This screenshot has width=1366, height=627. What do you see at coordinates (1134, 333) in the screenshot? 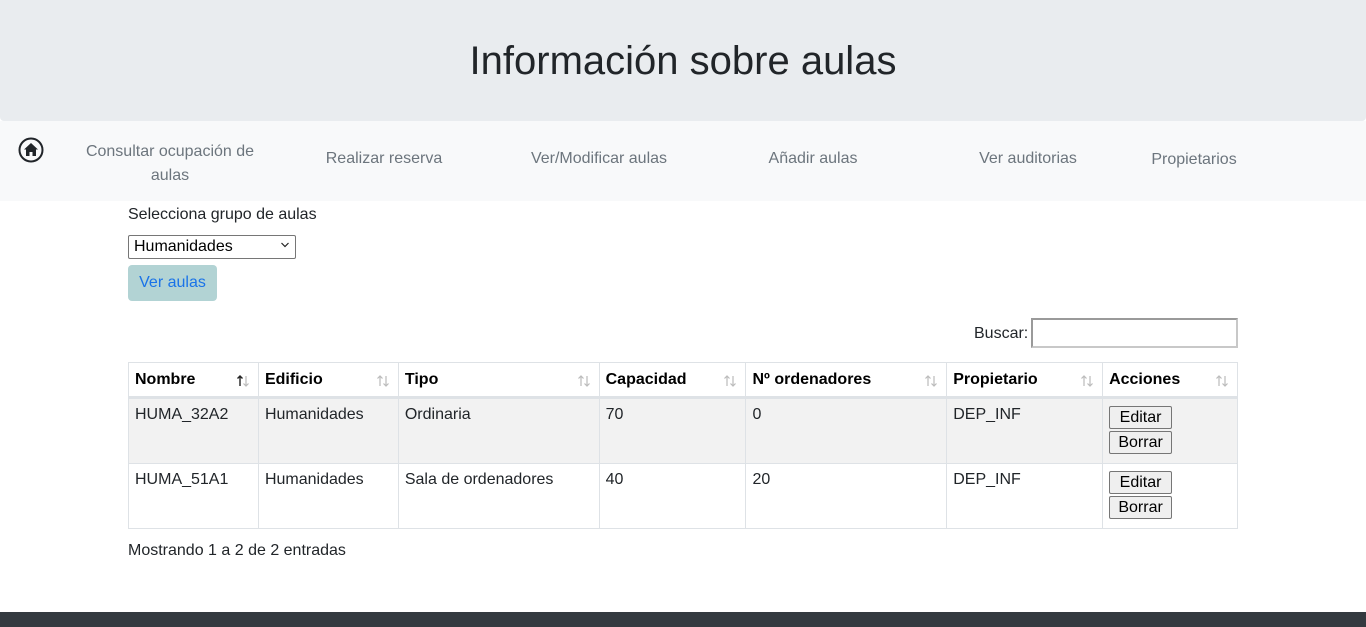
I see `search-input` at bounding box center [1134, 333].